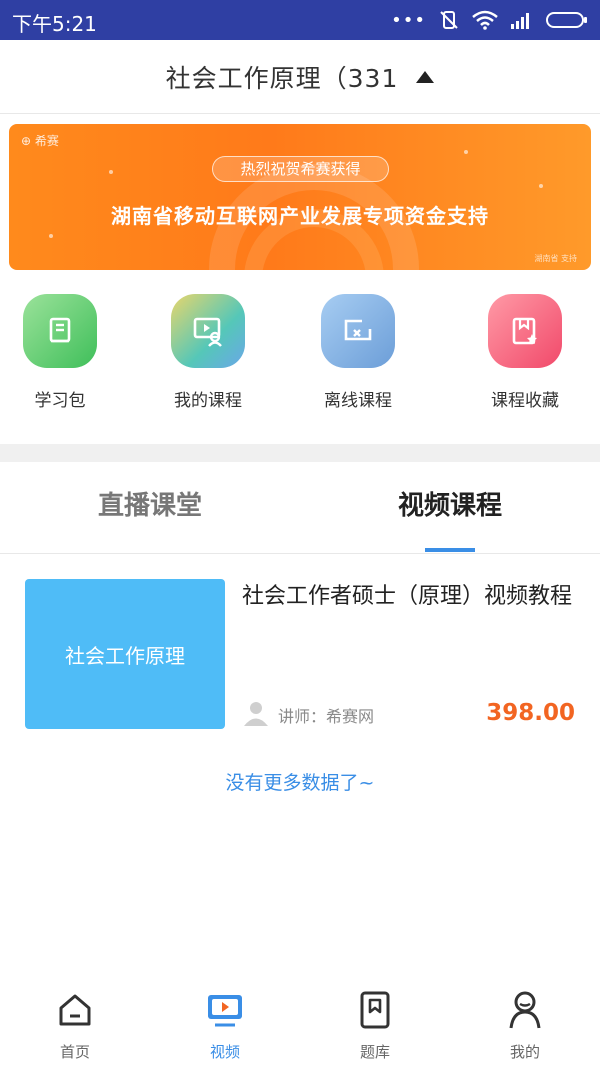 The image size is (600, 1067). Describe the element at coordinates (358, 331) in the screenshot. I see `offline-icon` at that location.